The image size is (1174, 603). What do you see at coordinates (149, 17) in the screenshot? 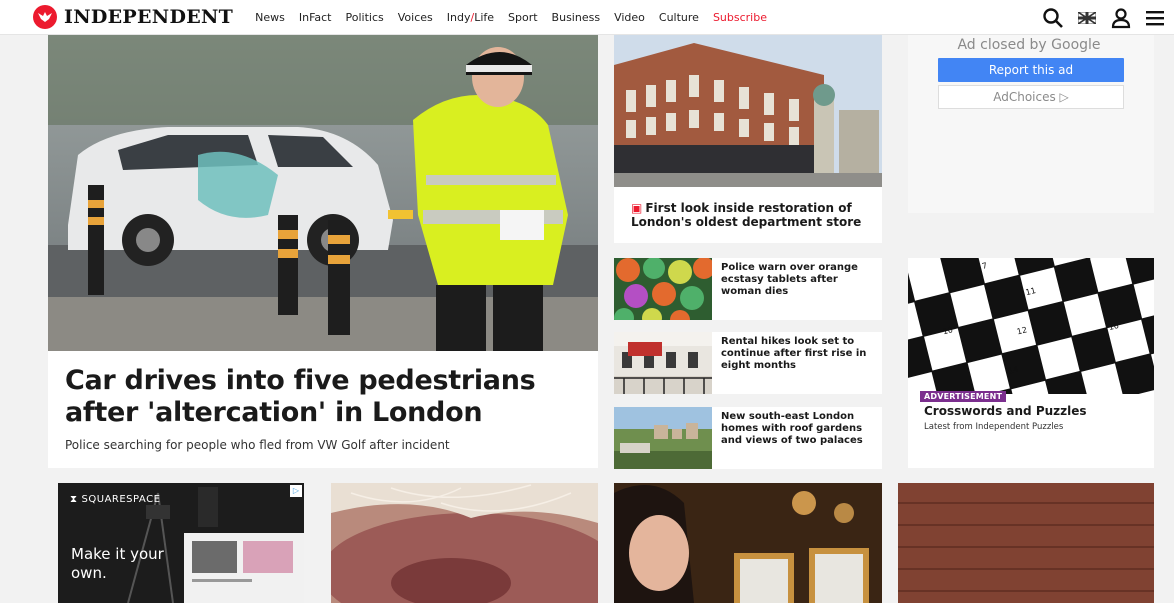
I see `logo-text: INDEPENDENT` at bounding box center [149, 17].